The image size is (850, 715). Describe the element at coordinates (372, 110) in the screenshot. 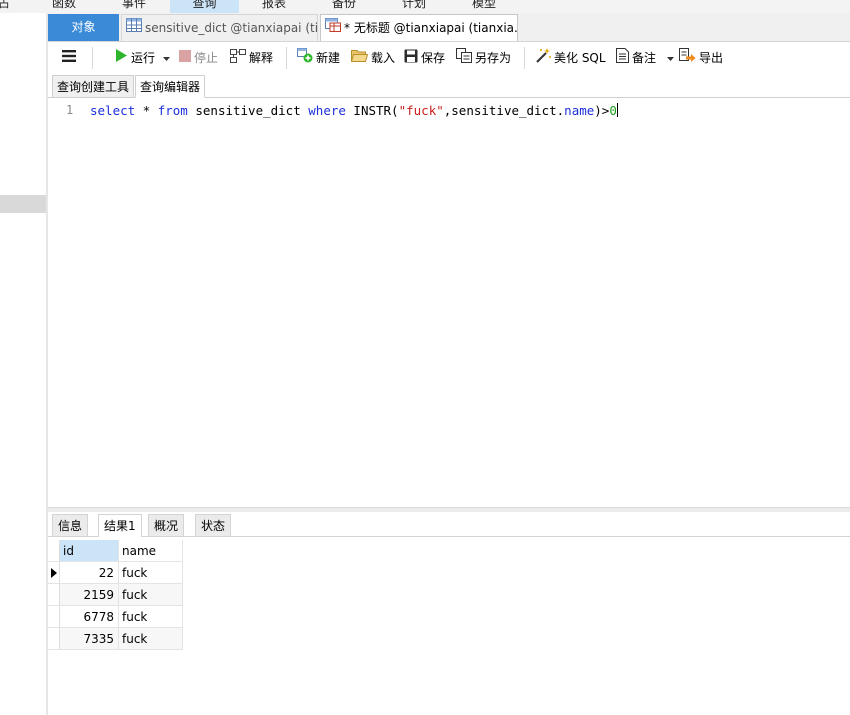

I see `sql-text: INSTR(` at that location.